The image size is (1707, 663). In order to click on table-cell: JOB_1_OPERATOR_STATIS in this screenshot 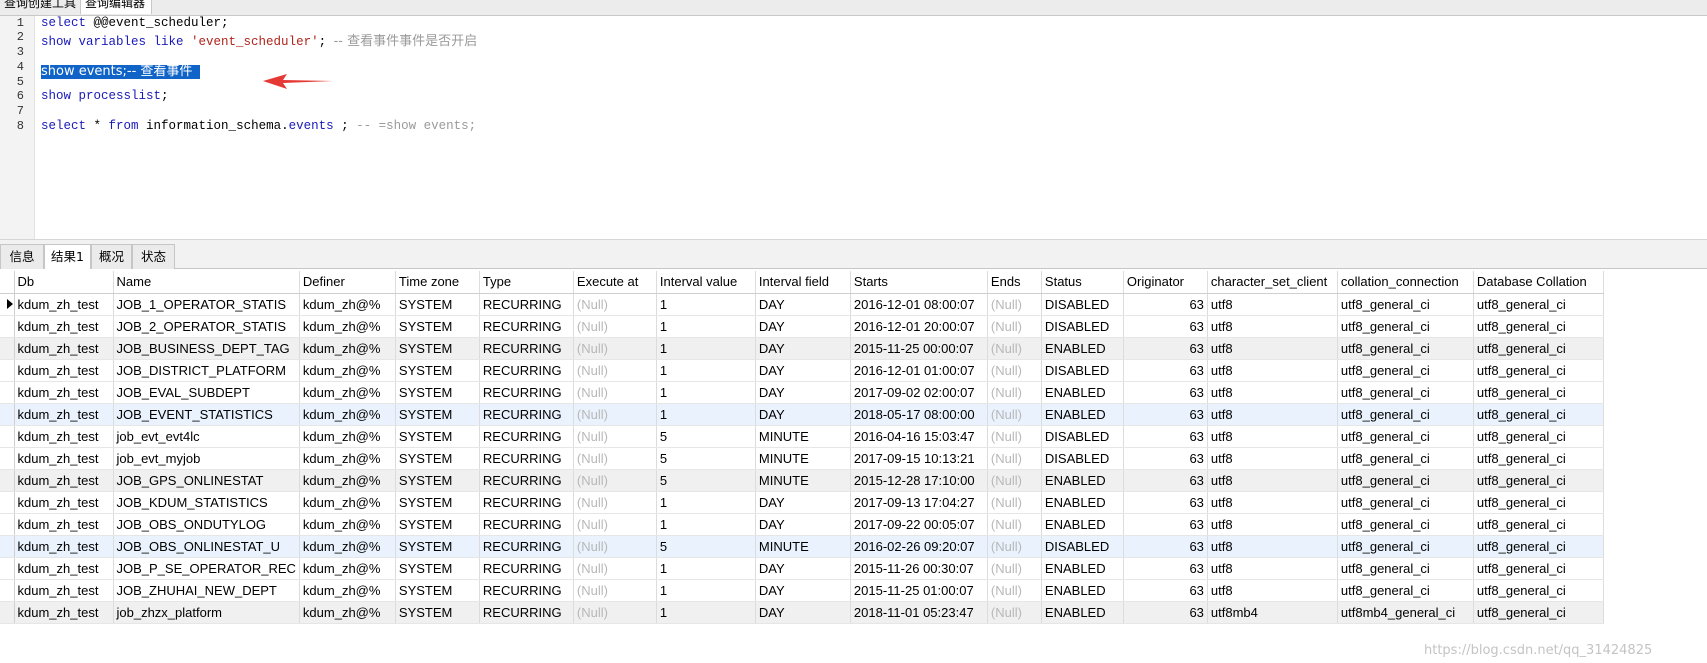, I will do `click(206, 304)`.